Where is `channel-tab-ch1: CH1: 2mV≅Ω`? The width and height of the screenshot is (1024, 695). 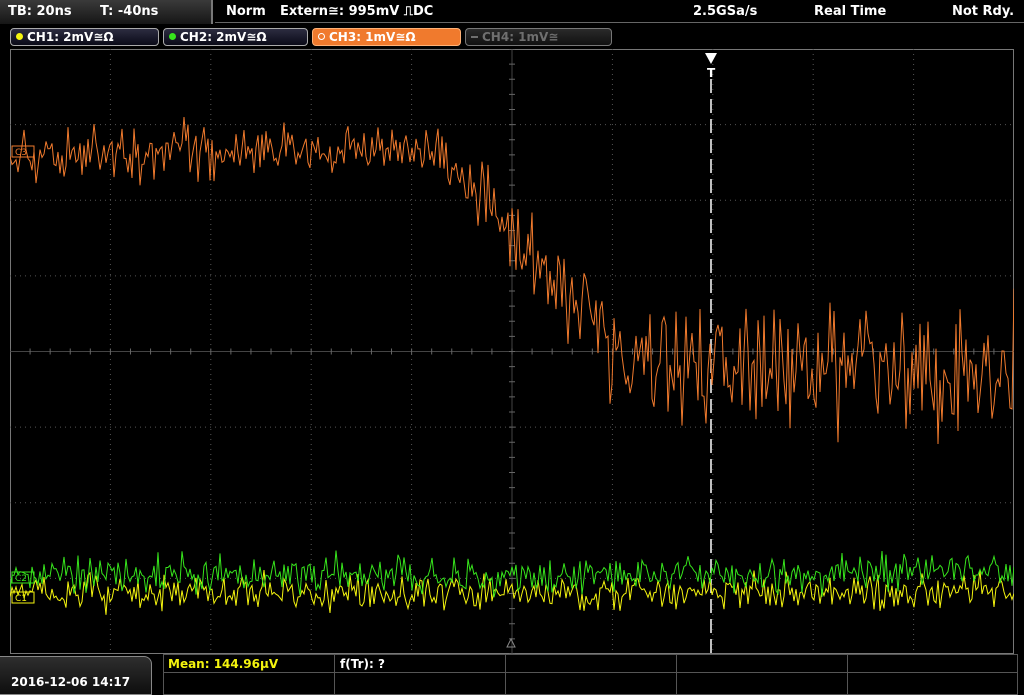
channel-tab-ch1: CH1: 2mV≅Ω is located at coordinates (84, 37).